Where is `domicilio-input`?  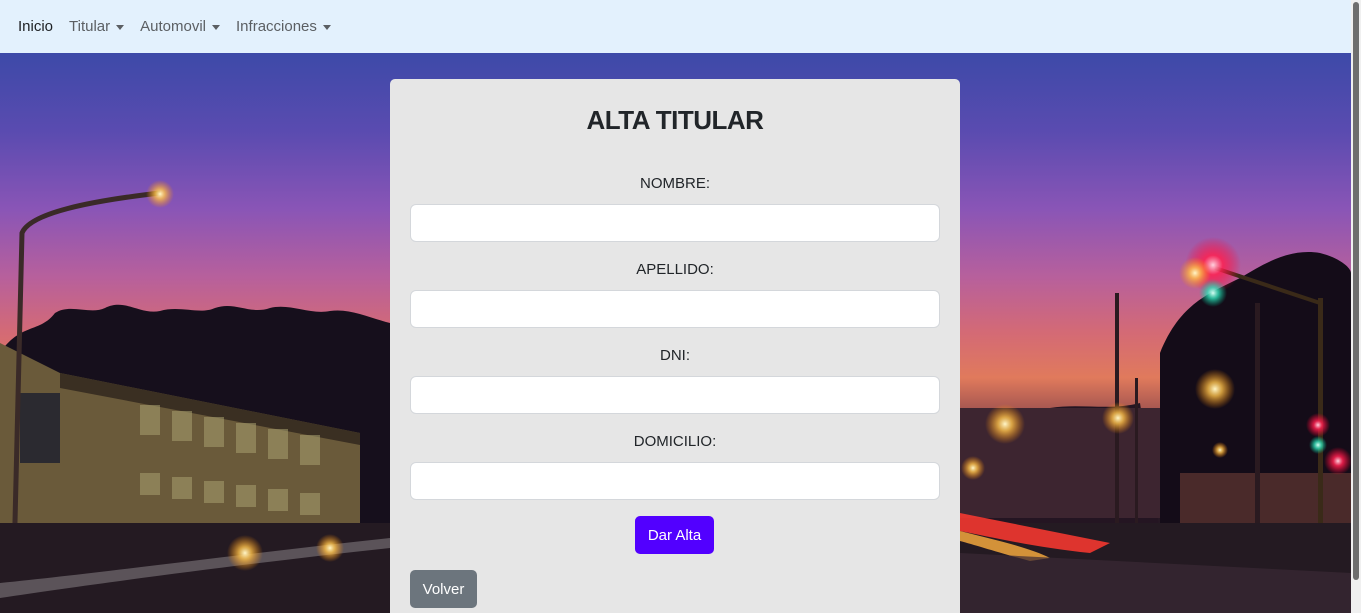 domicilio-input is located at coordinates (675, 481).